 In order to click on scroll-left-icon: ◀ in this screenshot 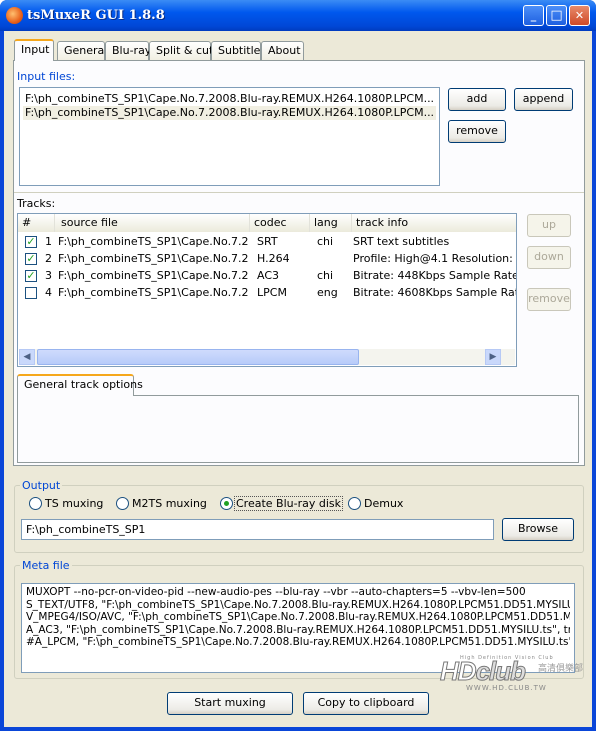, I will do `click(27, 357)`.